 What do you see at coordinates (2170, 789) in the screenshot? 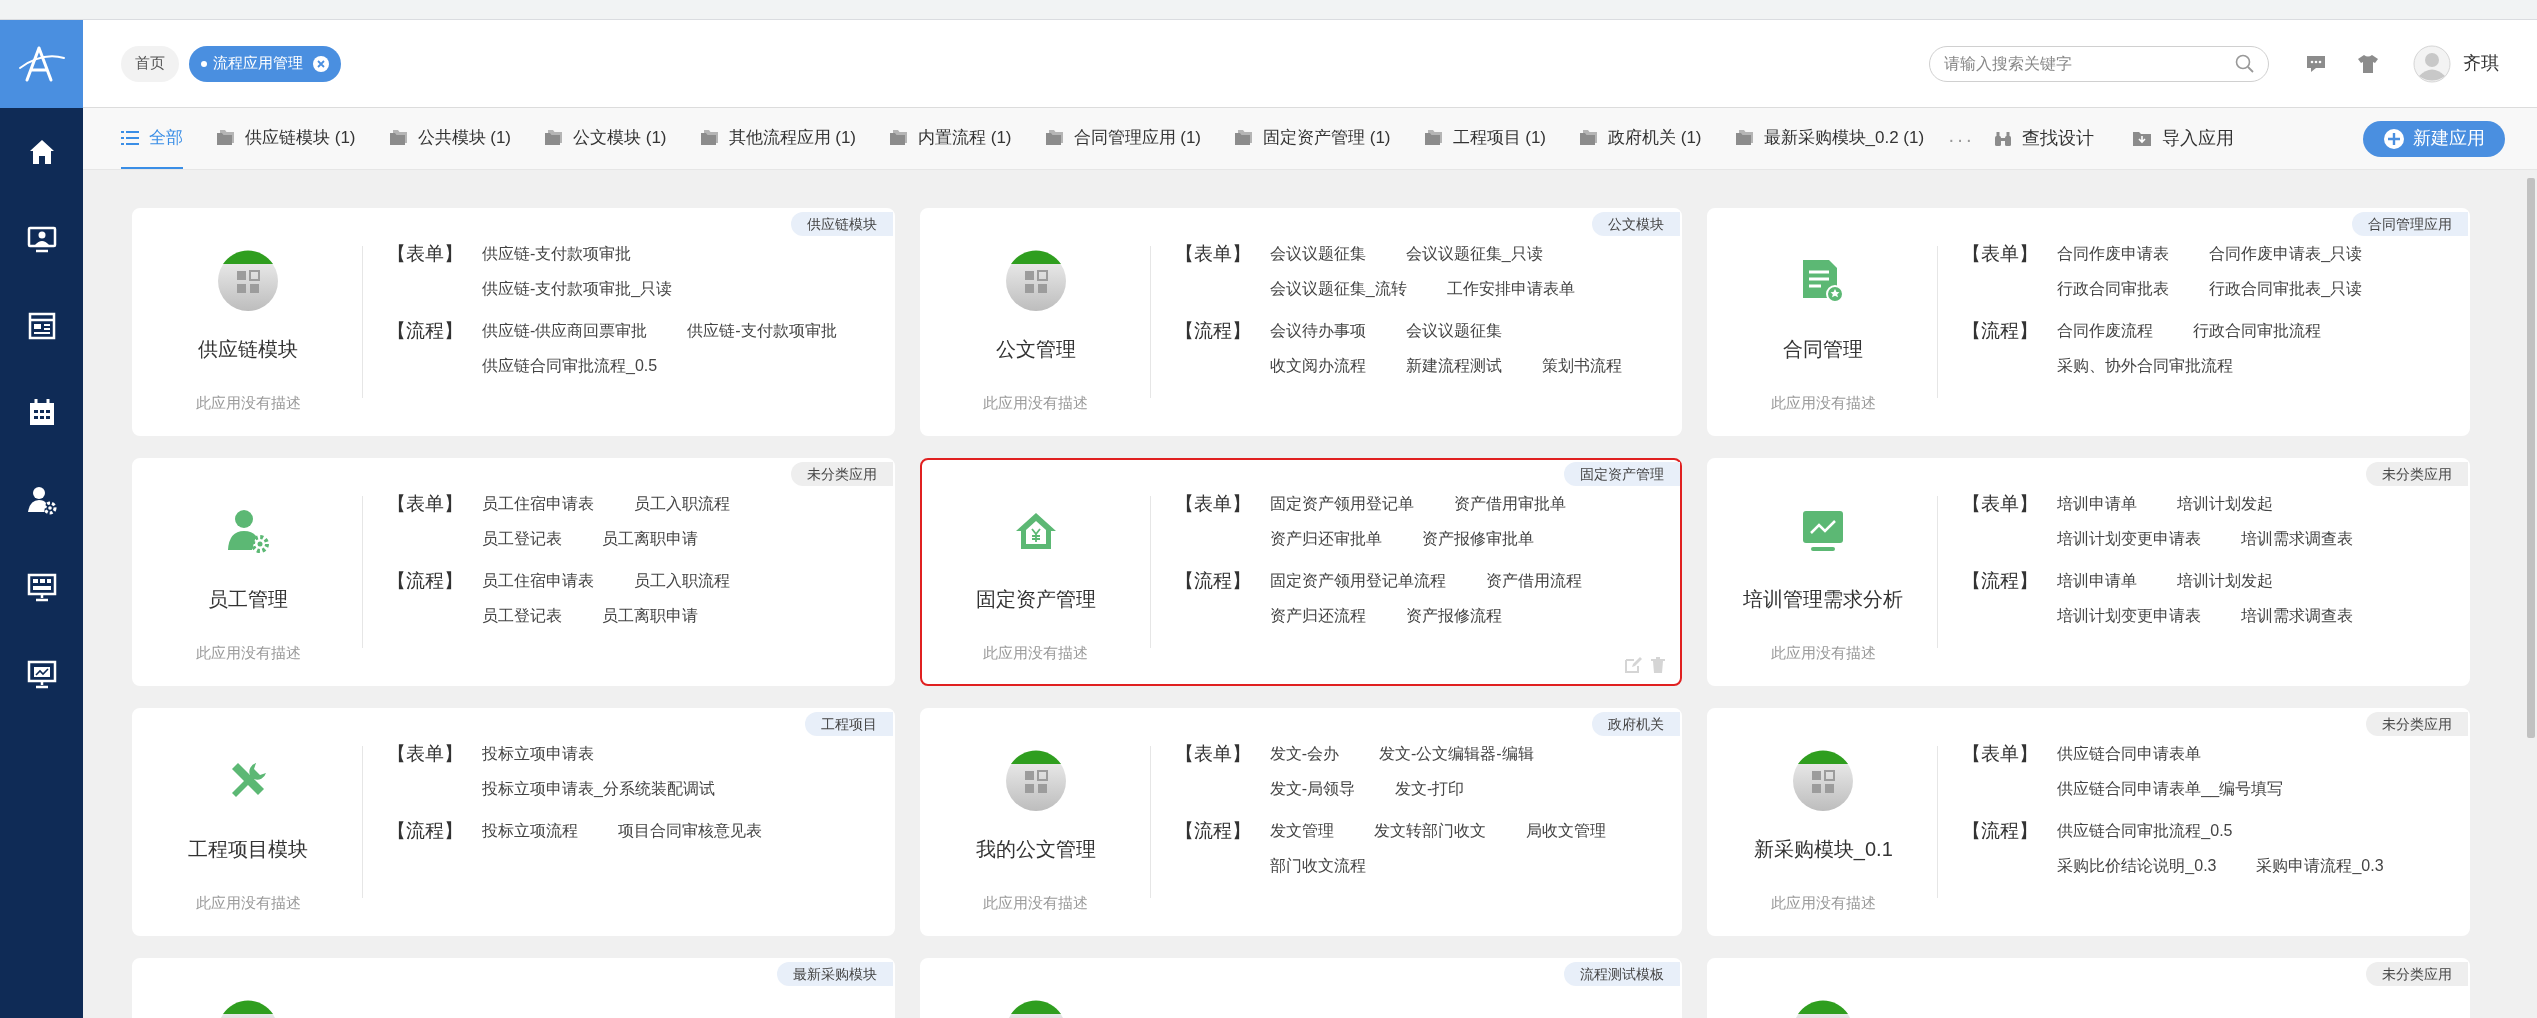
I see `form-link: 供应链合同申请表单__编号填写` at bounding box center [2170, 789].